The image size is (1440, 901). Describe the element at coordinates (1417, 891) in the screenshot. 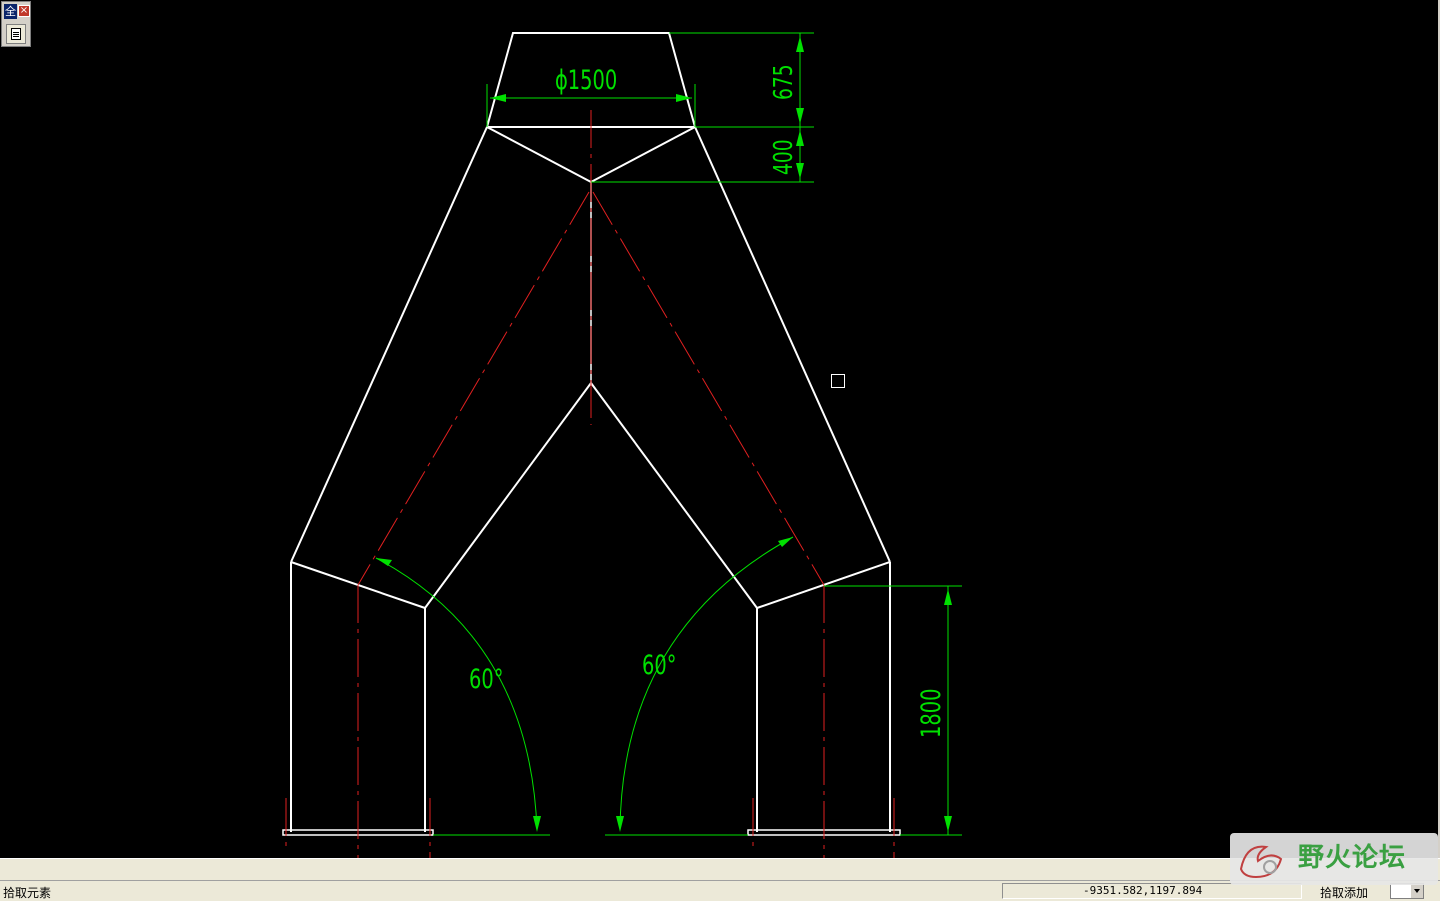

I see `chevron-down-icon` at that location.